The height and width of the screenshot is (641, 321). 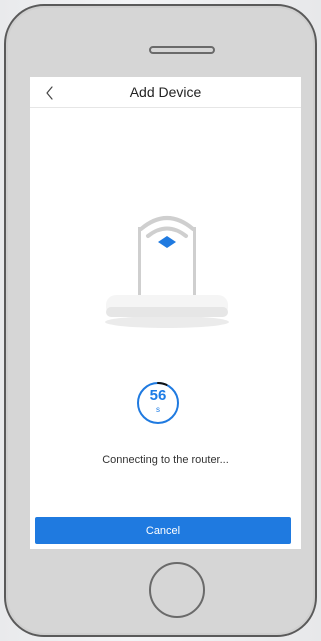 I want to click on home-button, so click(x=177, y=590).